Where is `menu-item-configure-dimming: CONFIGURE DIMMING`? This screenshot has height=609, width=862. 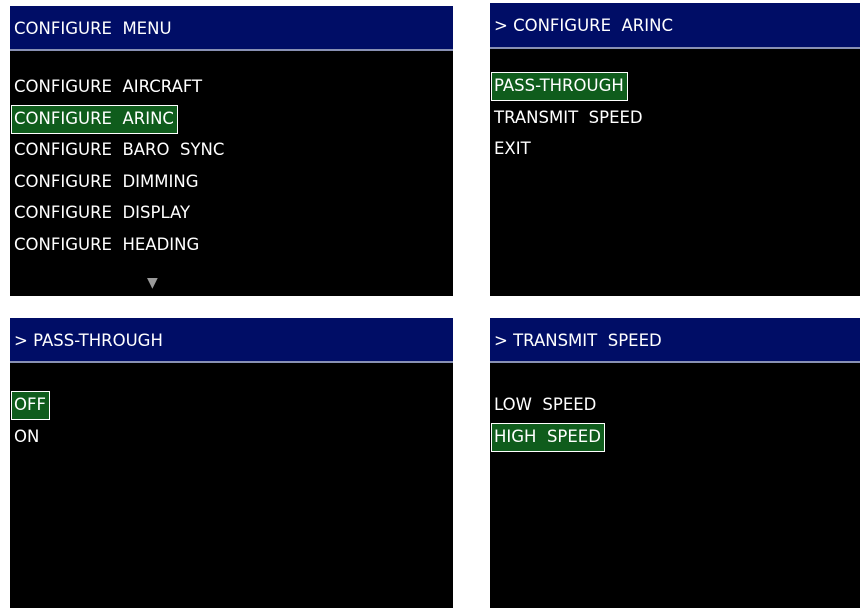 menu-item-configure-dimming: CONFIGURE DIMMING is located at coordinates (231, 182).